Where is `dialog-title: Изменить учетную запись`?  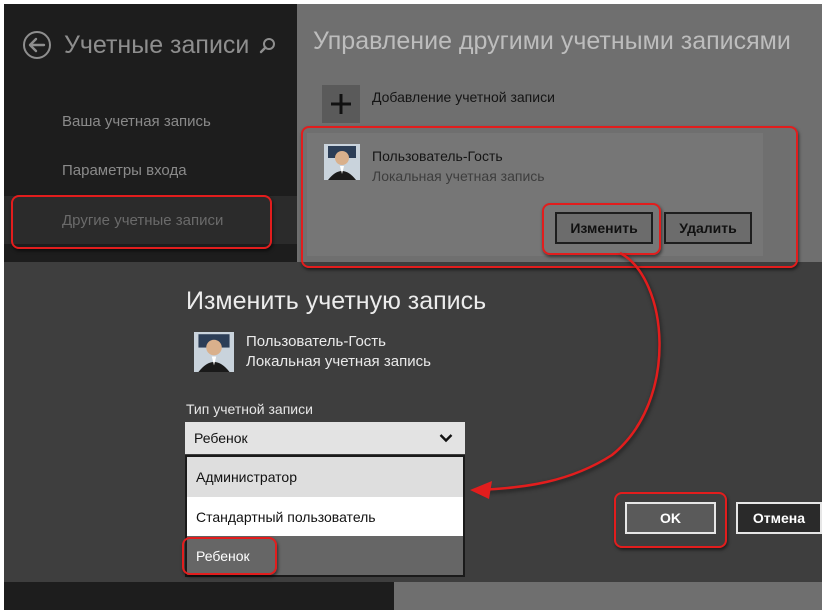 dialog-title: Изменить учетную запись is located at coordinates (336, 301).